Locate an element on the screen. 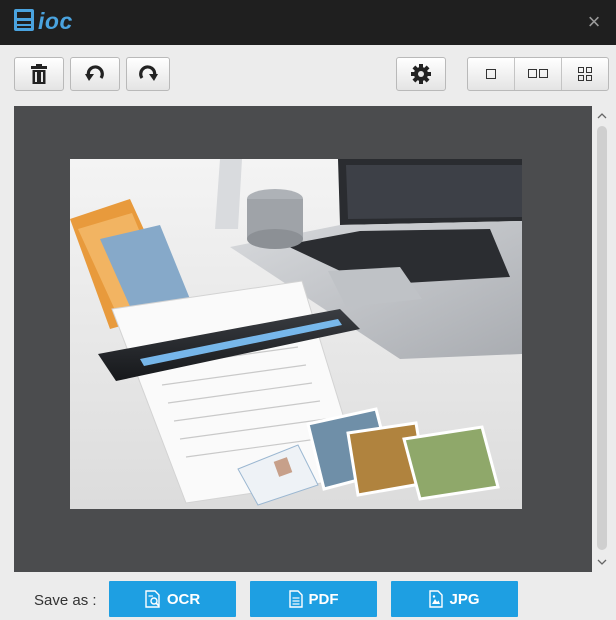  grid-icon is located at coordinates (585, 74).